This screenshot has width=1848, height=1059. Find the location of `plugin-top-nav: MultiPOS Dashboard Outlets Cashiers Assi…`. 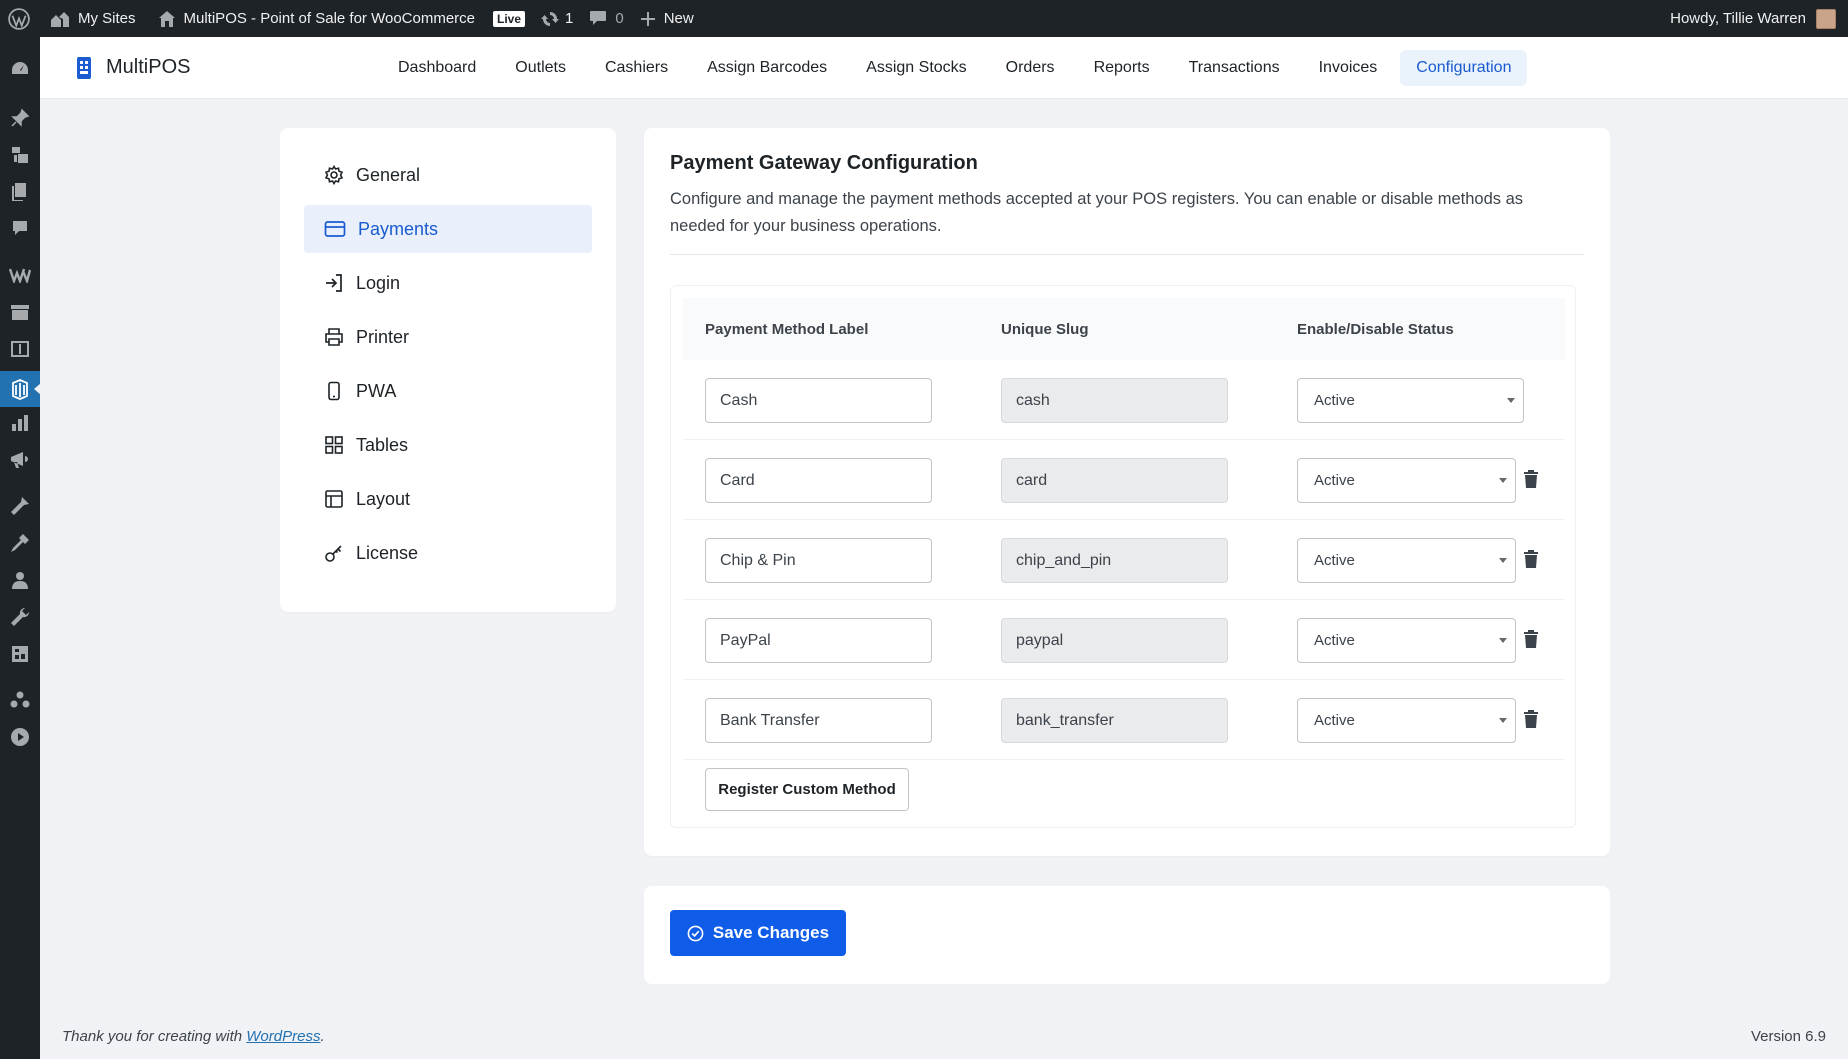

plugin-top-nav: MultiPOS Dashboard Outlets Cashiers Assi… is located at coordinates (944, 68).